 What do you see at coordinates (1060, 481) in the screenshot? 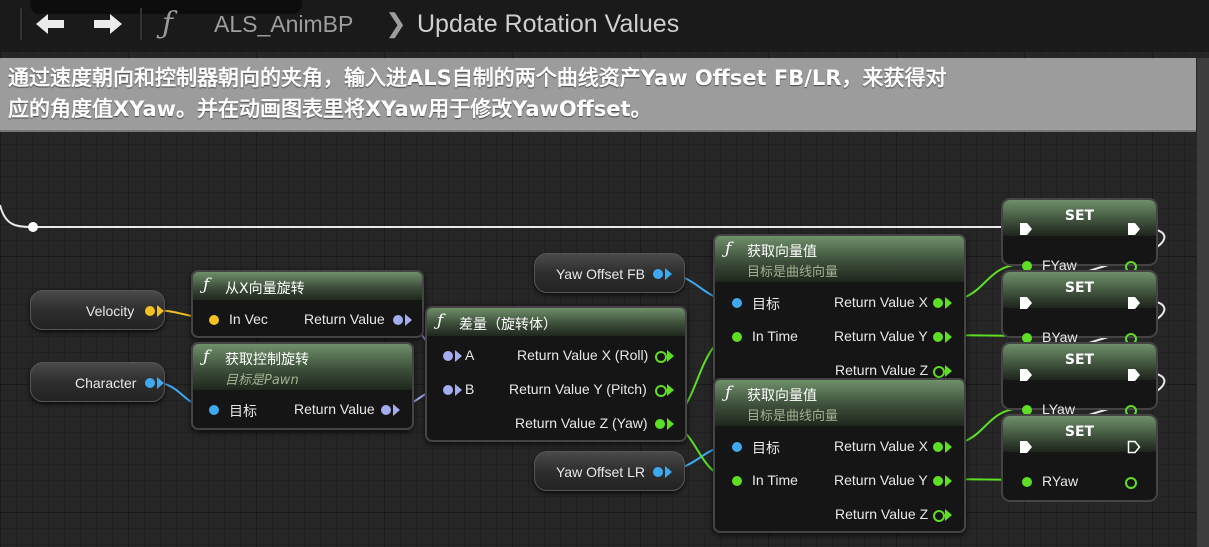
I see `variable-label: RYaw` at bounding box center [1060, 481].